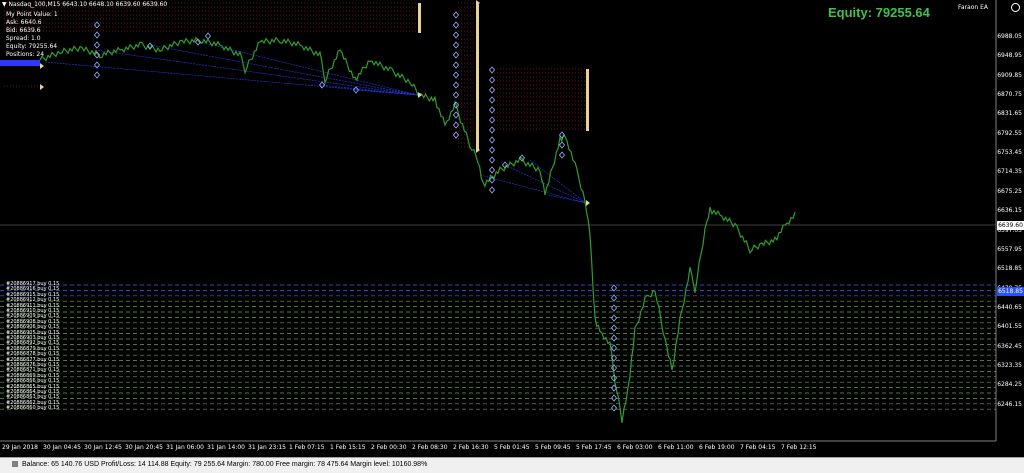 The width and height of the screenshot is (1024, 473). I want to click on smiley-icon, so click(1015, 7).